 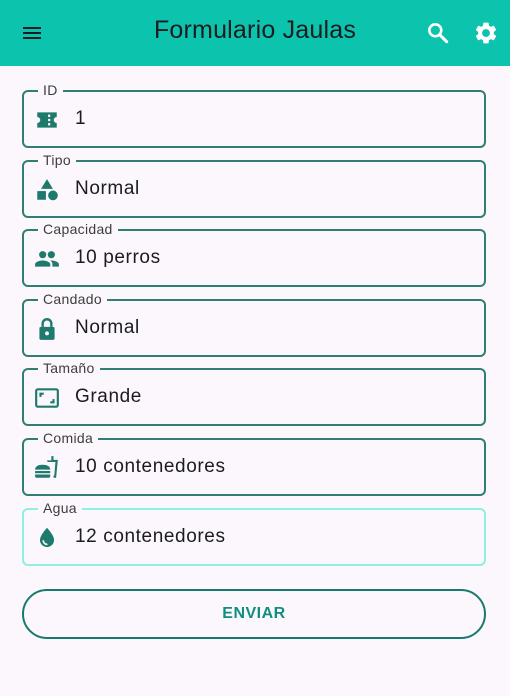 What do you see at coordinates (272, 397) in the screenshot?
I see `tamano-input` at bounding box center [272, 397].